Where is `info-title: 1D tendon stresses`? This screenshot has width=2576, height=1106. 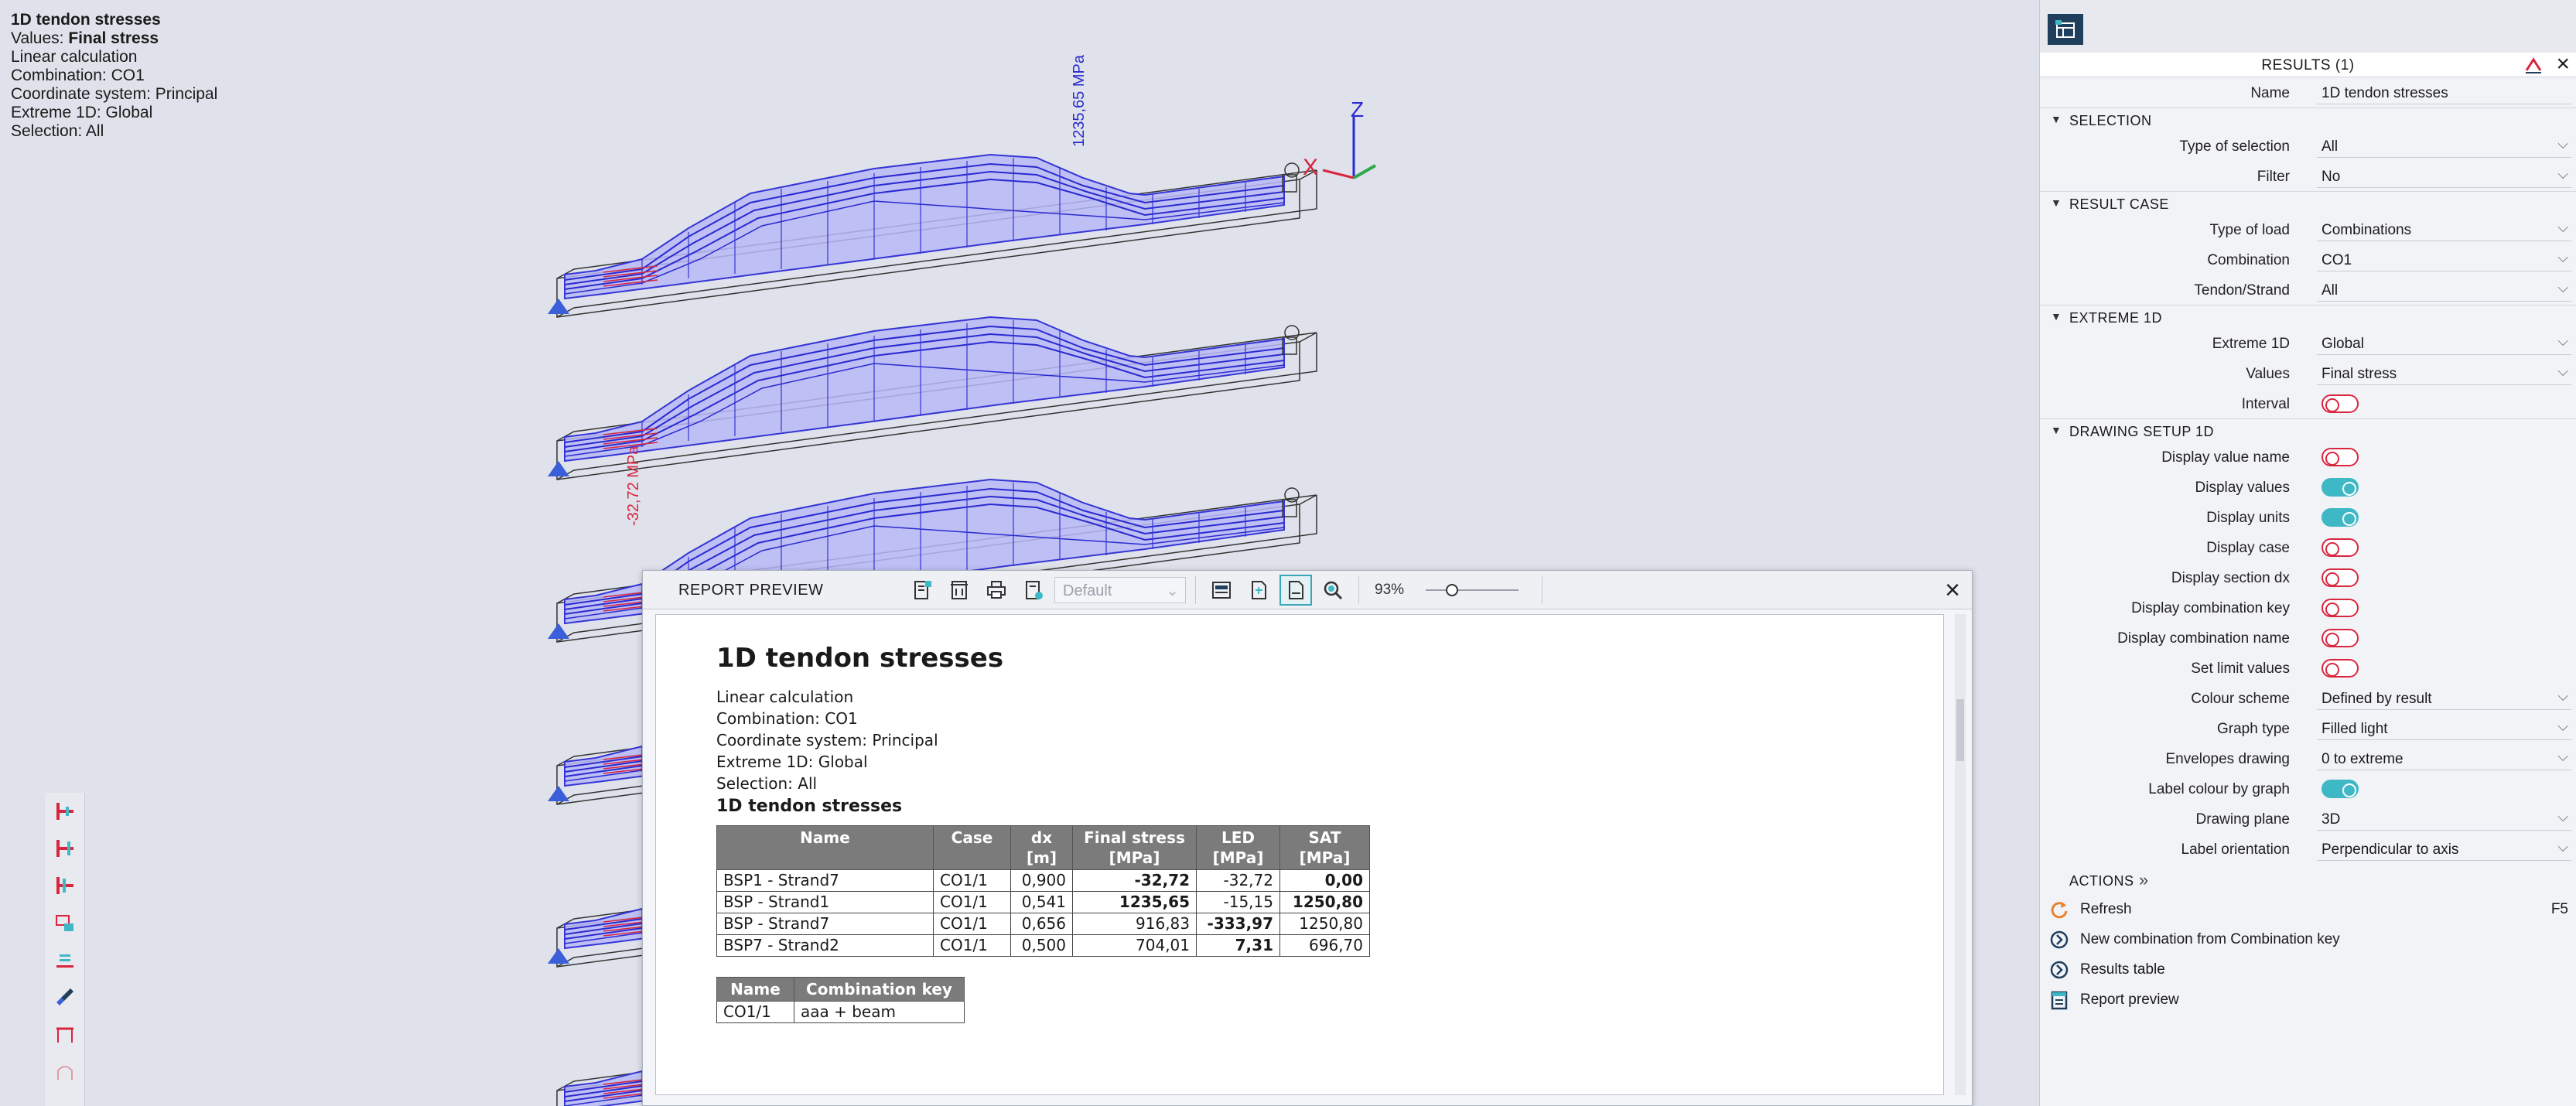 info-title: 1D tendon stresses is located at coordinates (86, 20).